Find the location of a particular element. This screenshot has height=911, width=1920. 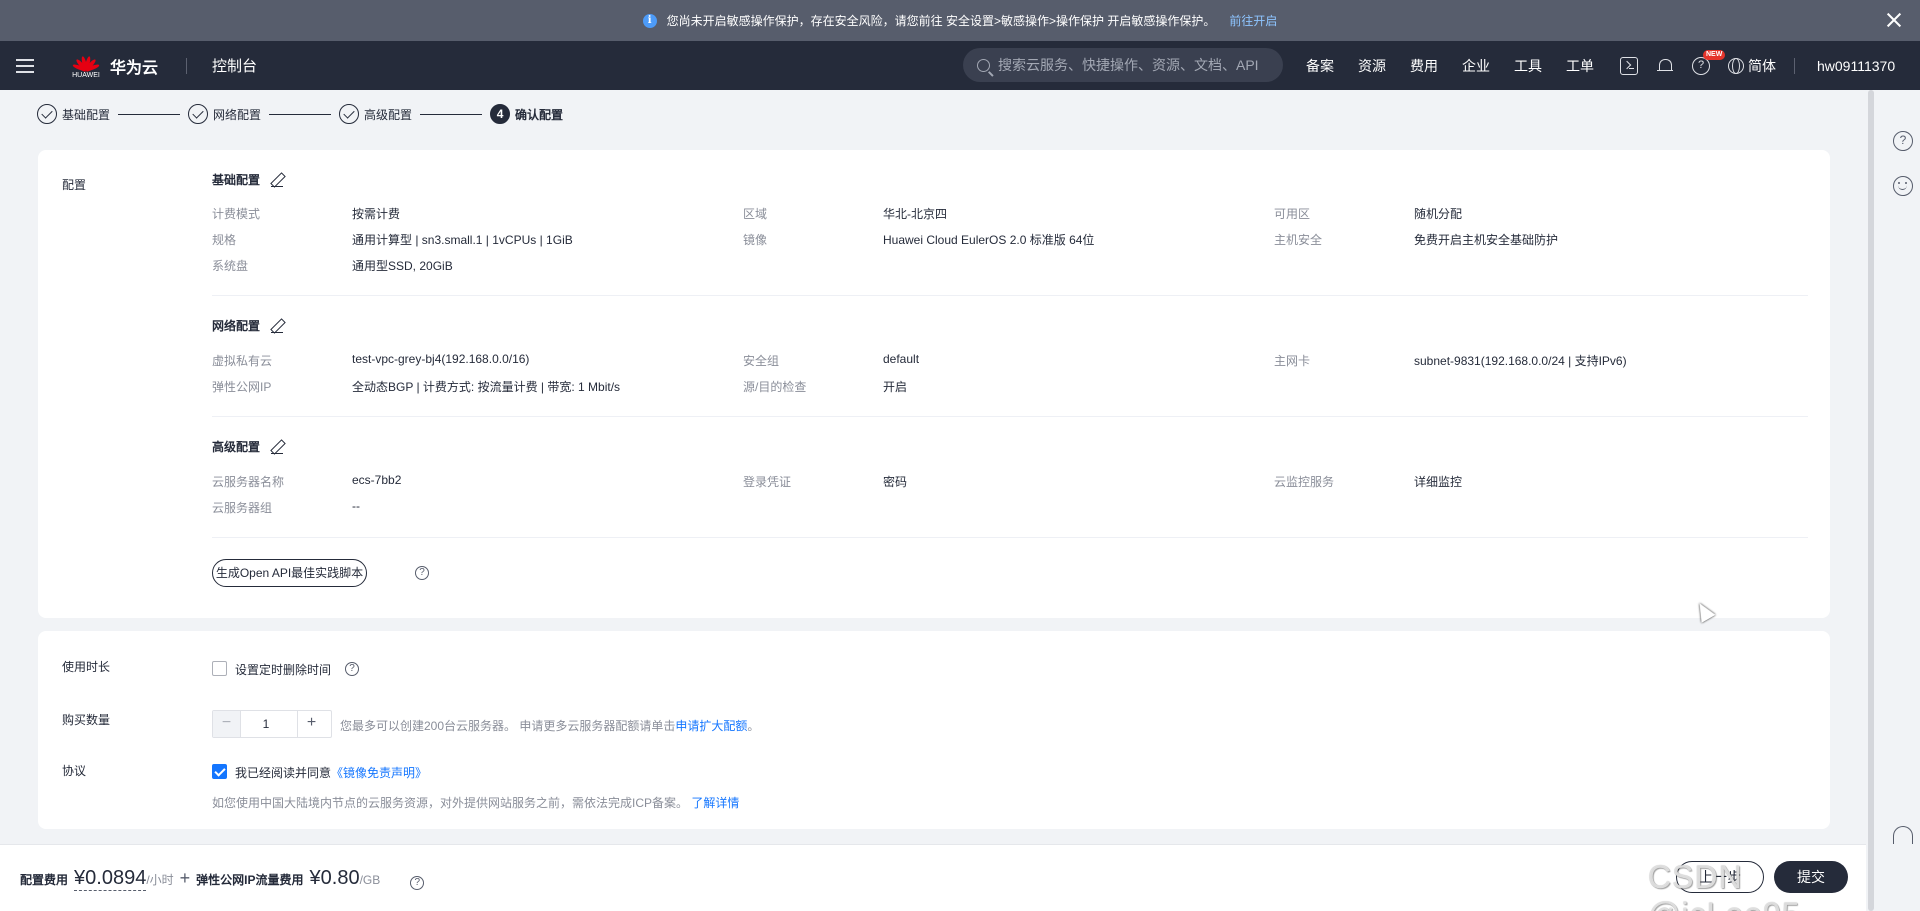

nav-item-tools: 工具 is located at coordinates (1528, 66).